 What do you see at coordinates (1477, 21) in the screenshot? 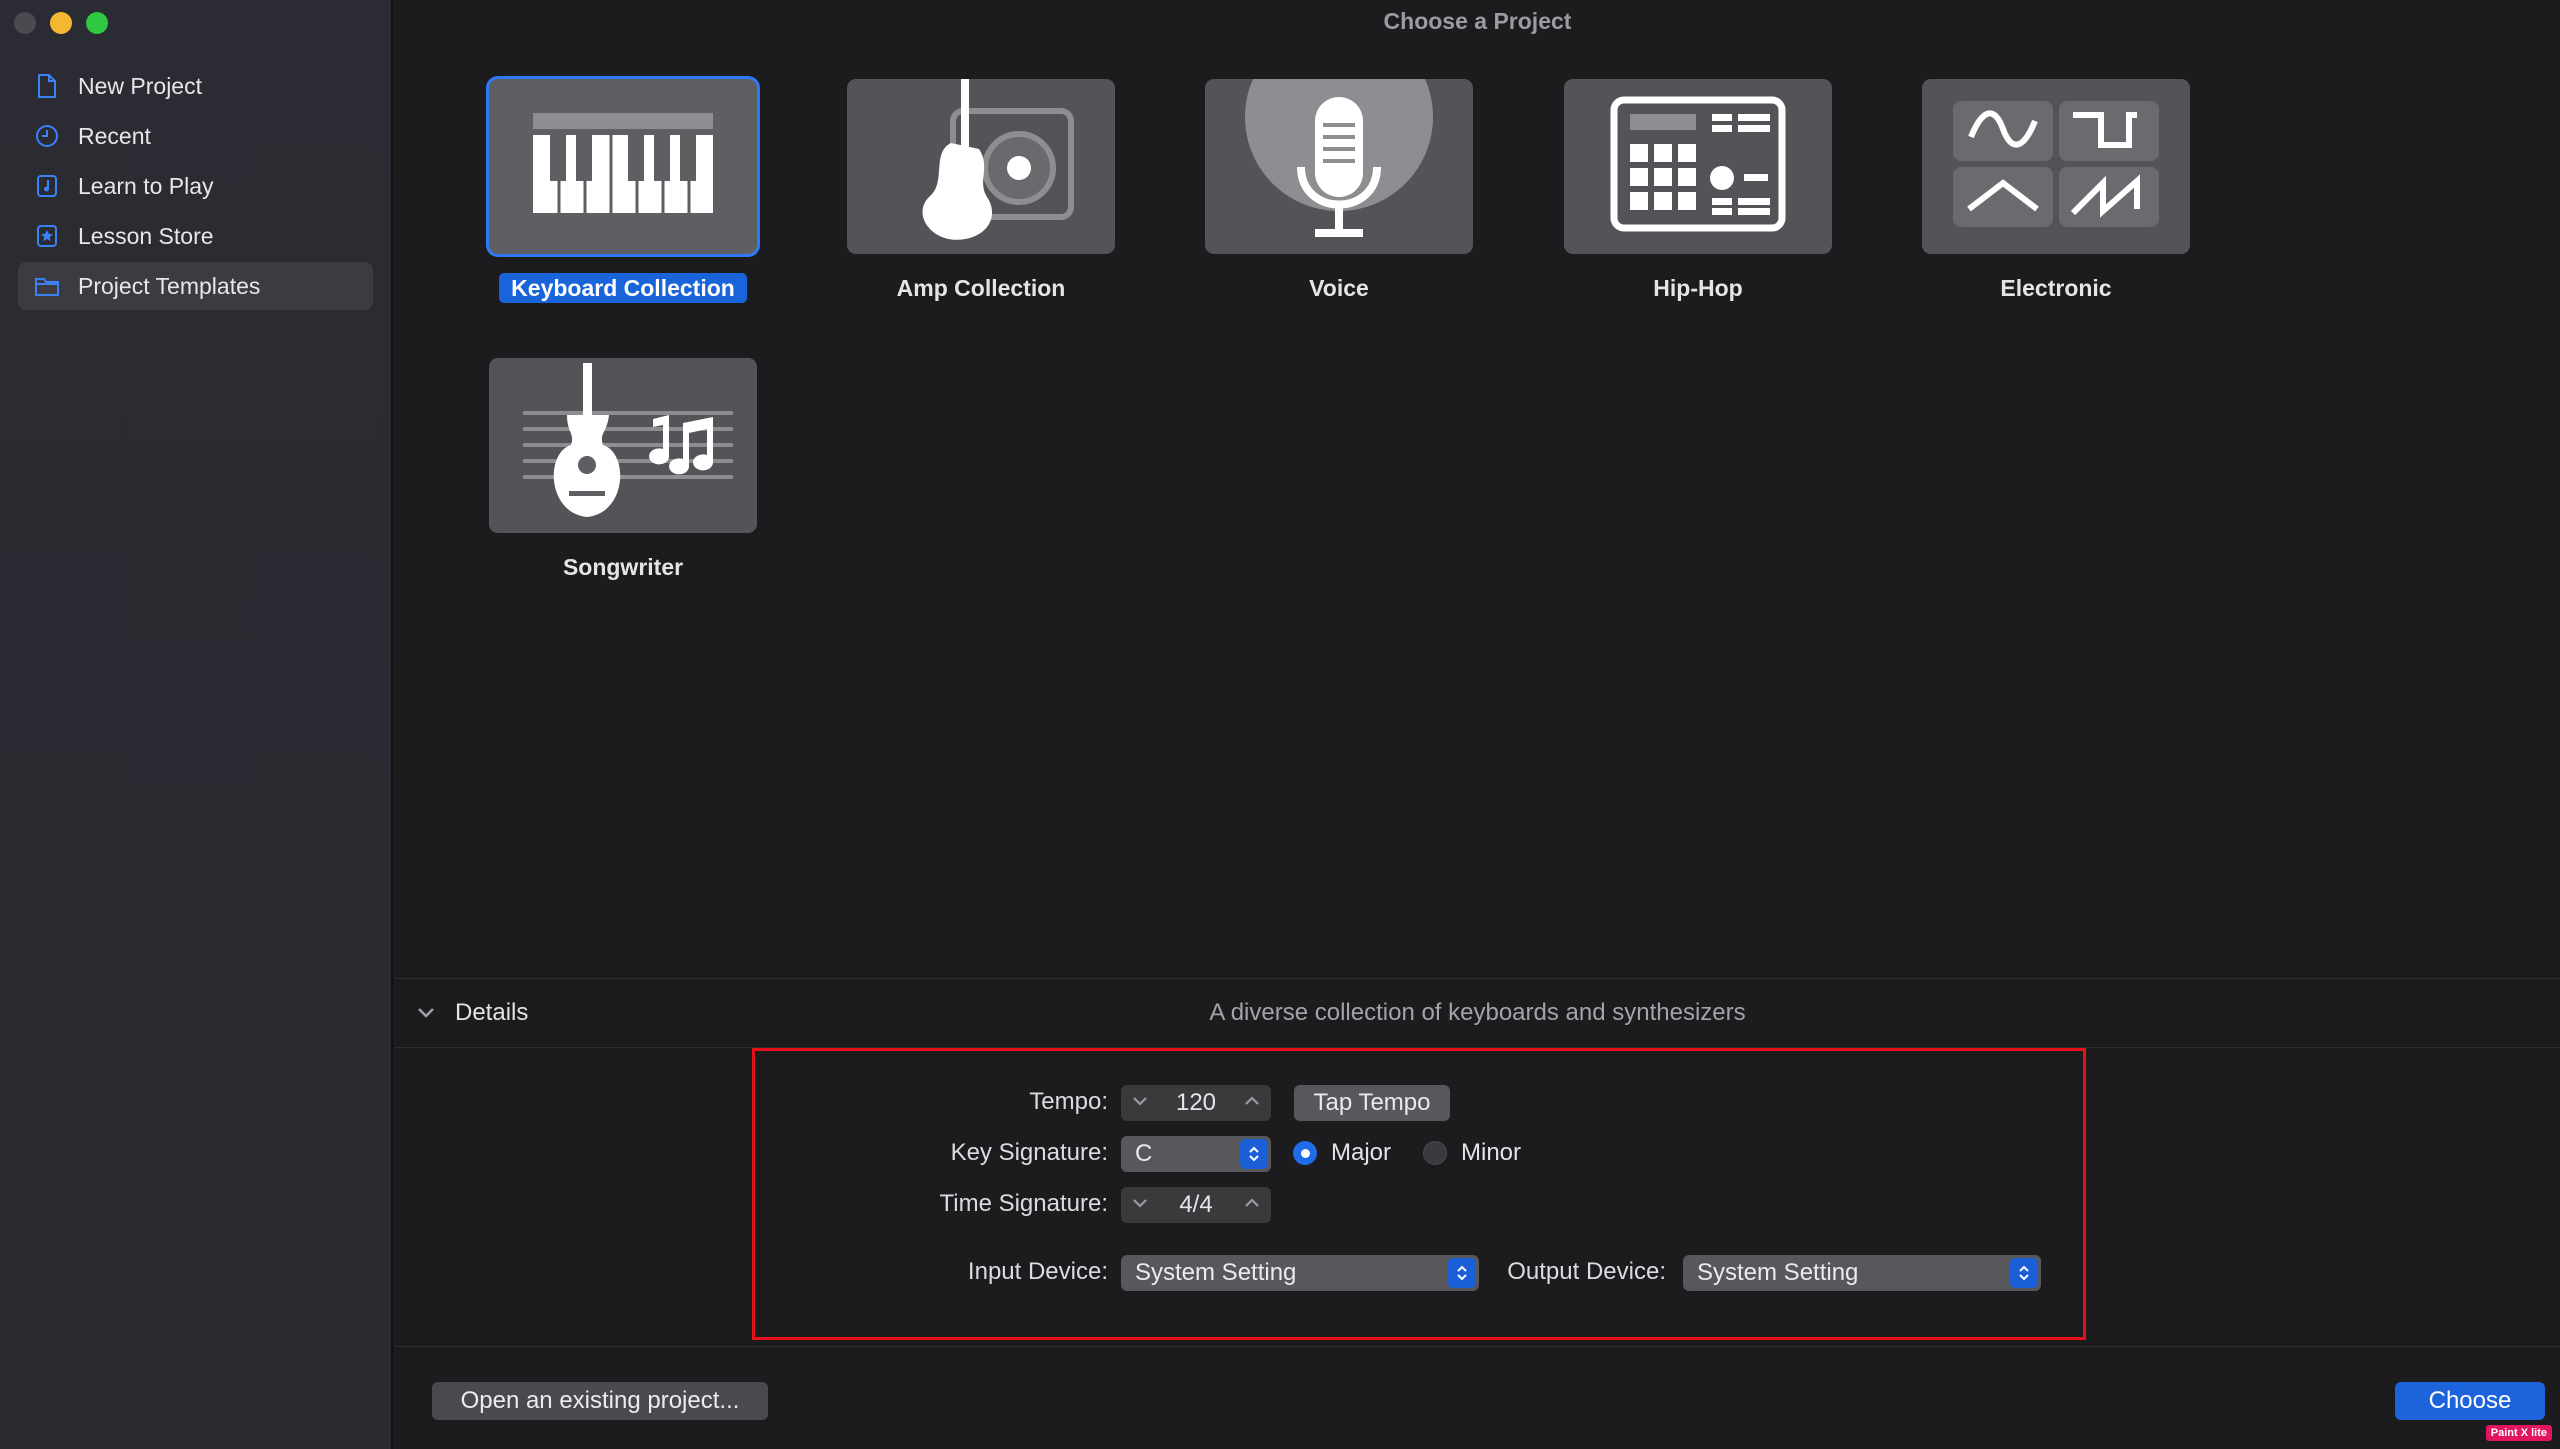
I see `window-title: Choose a Project` at bounding box center [1477, 21].